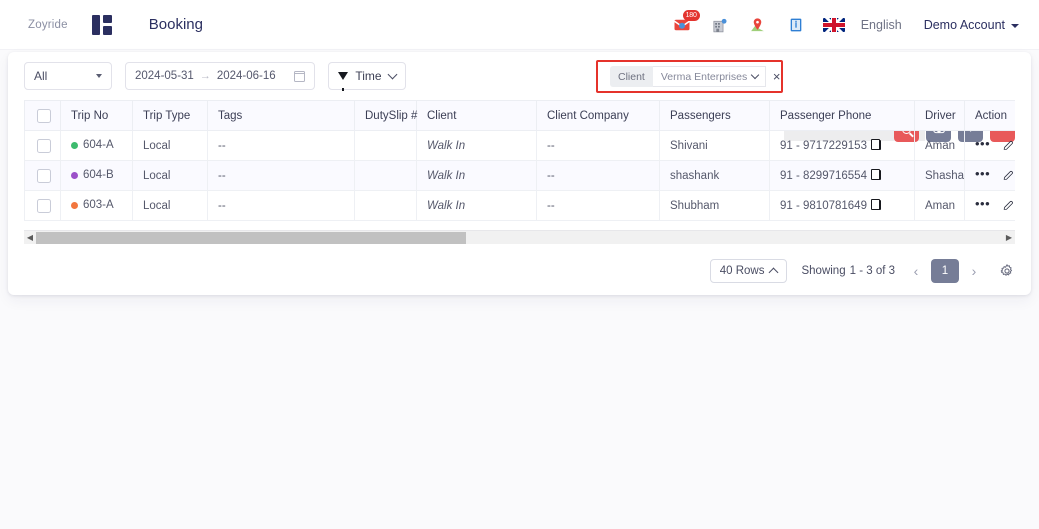  I want to click on client-filter-chip: Client Verma Enterprises ×, so click(695, 76).